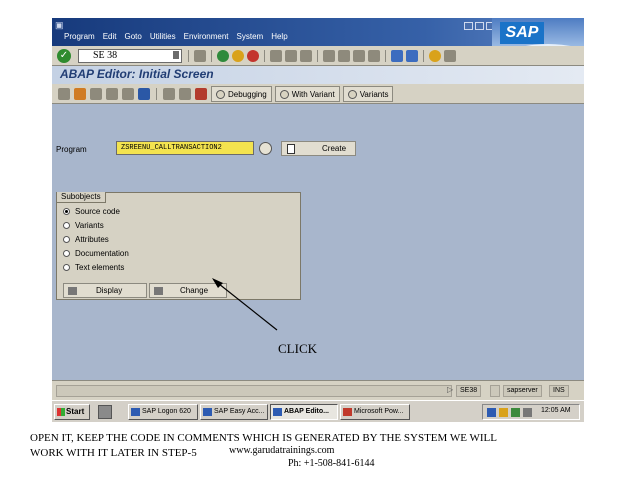 The image size is (638, 479). Describe the element at coordinates (185, 94) in the screenshot. I see `copy-icon` at that location.